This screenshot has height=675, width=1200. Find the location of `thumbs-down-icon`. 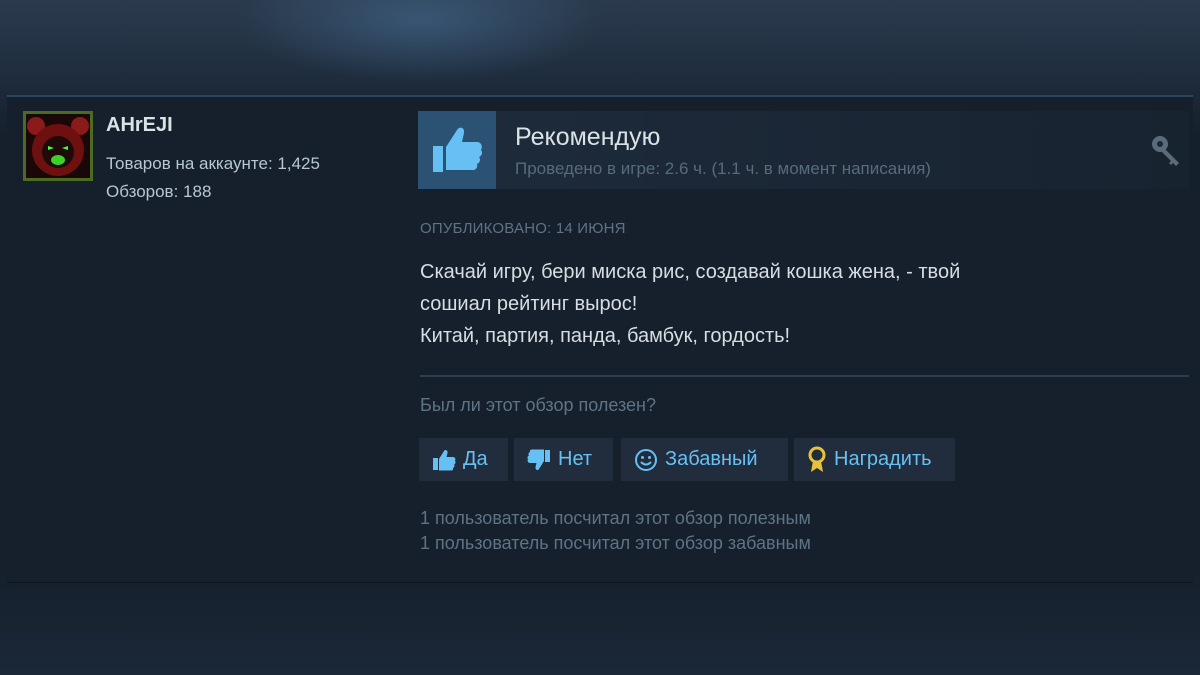

thumbs-down-icon is located at coordinates (538, 459).